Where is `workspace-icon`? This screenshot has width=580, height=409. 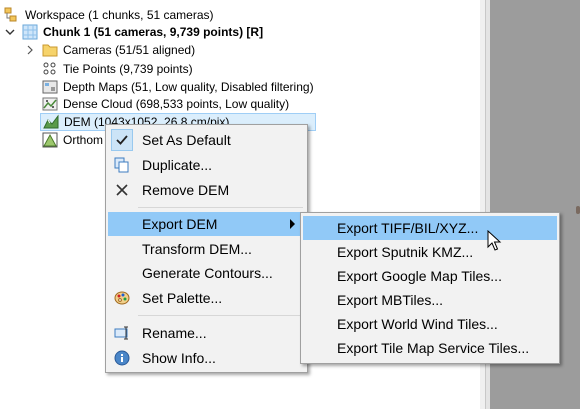
workspace-icon is located at coordinates (12, 15).